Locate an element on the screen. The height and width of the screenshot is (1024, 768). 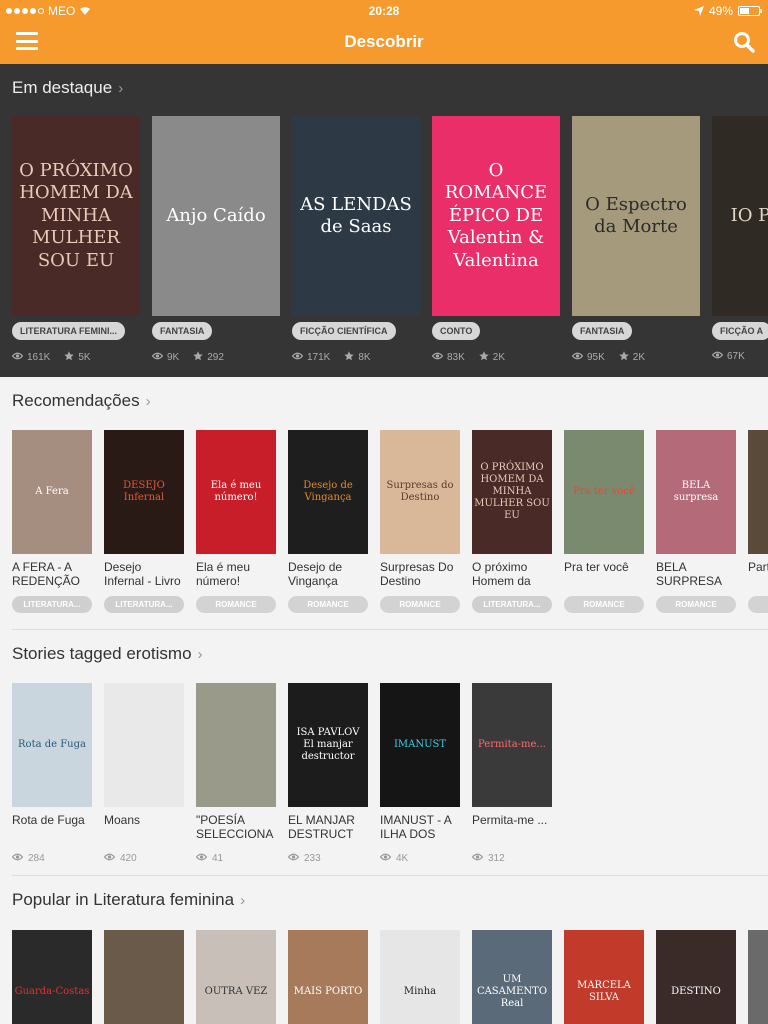
book-cover: AS LENDAS de Saas is located at coordinates (356, 216).